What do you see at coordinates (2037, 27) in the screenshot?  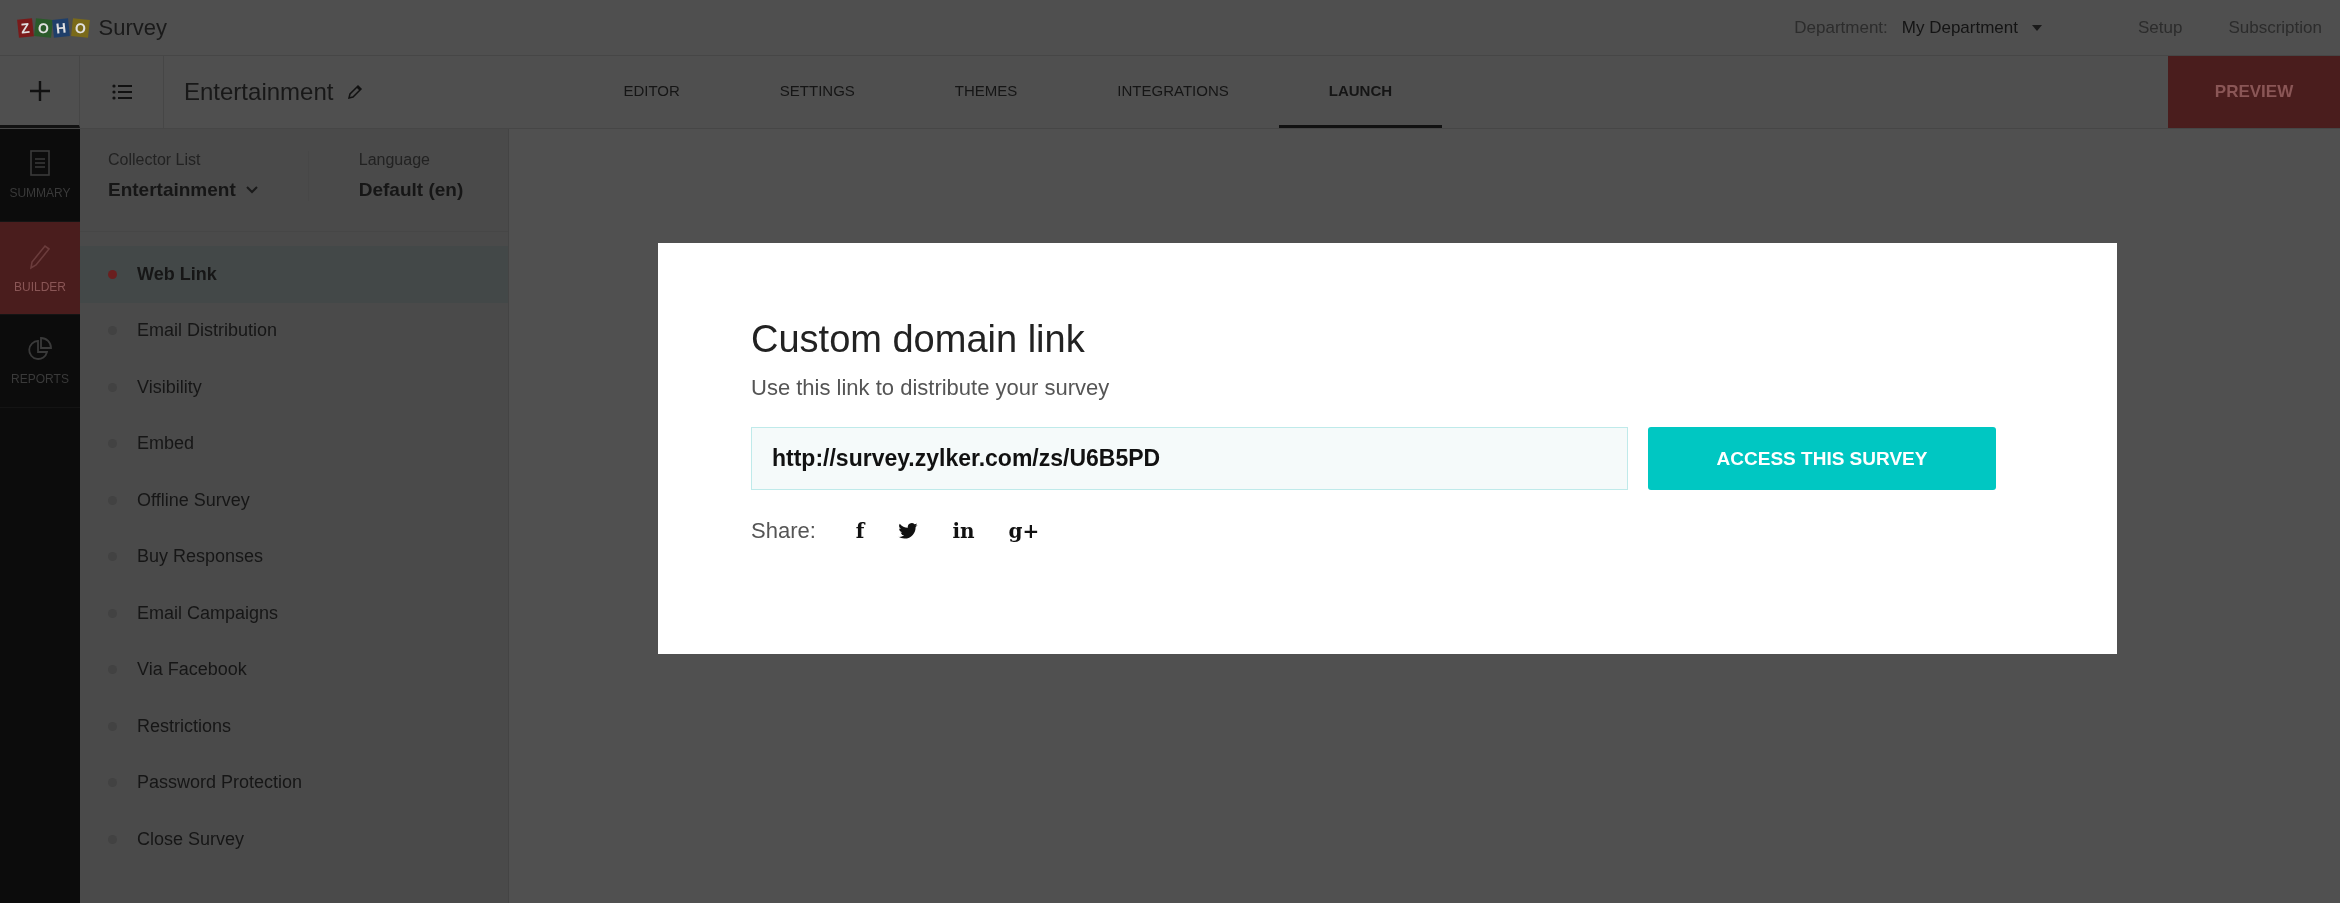 I see `caret-icon` at bounding box center [2037, 27].